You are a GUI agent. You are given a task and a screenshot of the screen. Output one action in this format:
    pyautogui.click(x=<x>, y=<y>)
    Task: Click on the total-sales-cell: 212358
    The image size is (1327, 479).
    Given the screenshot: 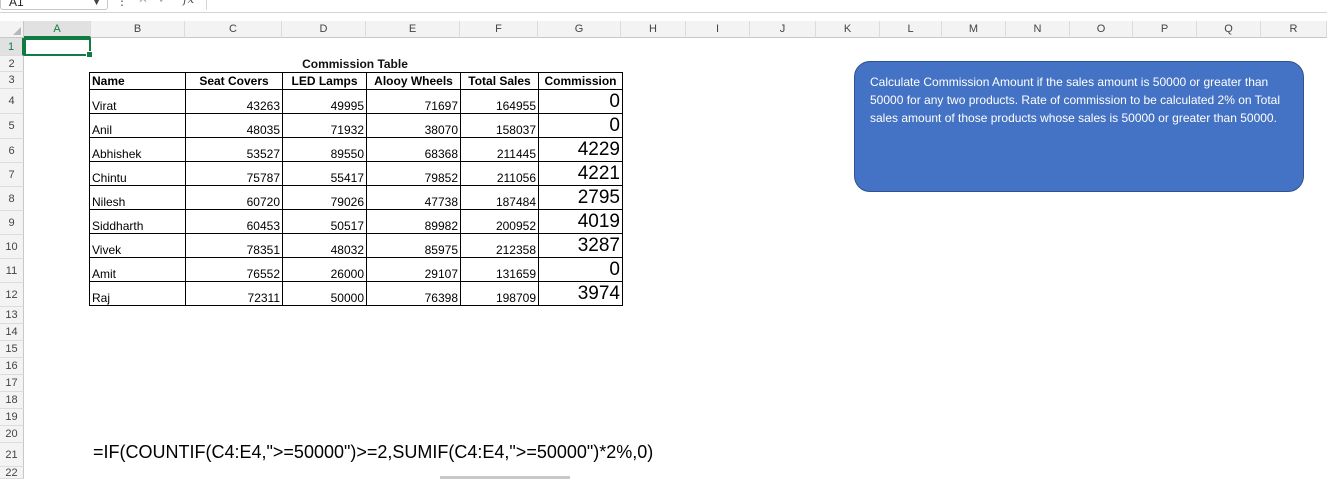 What is the action you would take?
    pyautogui.click(x=499, y=245)
    